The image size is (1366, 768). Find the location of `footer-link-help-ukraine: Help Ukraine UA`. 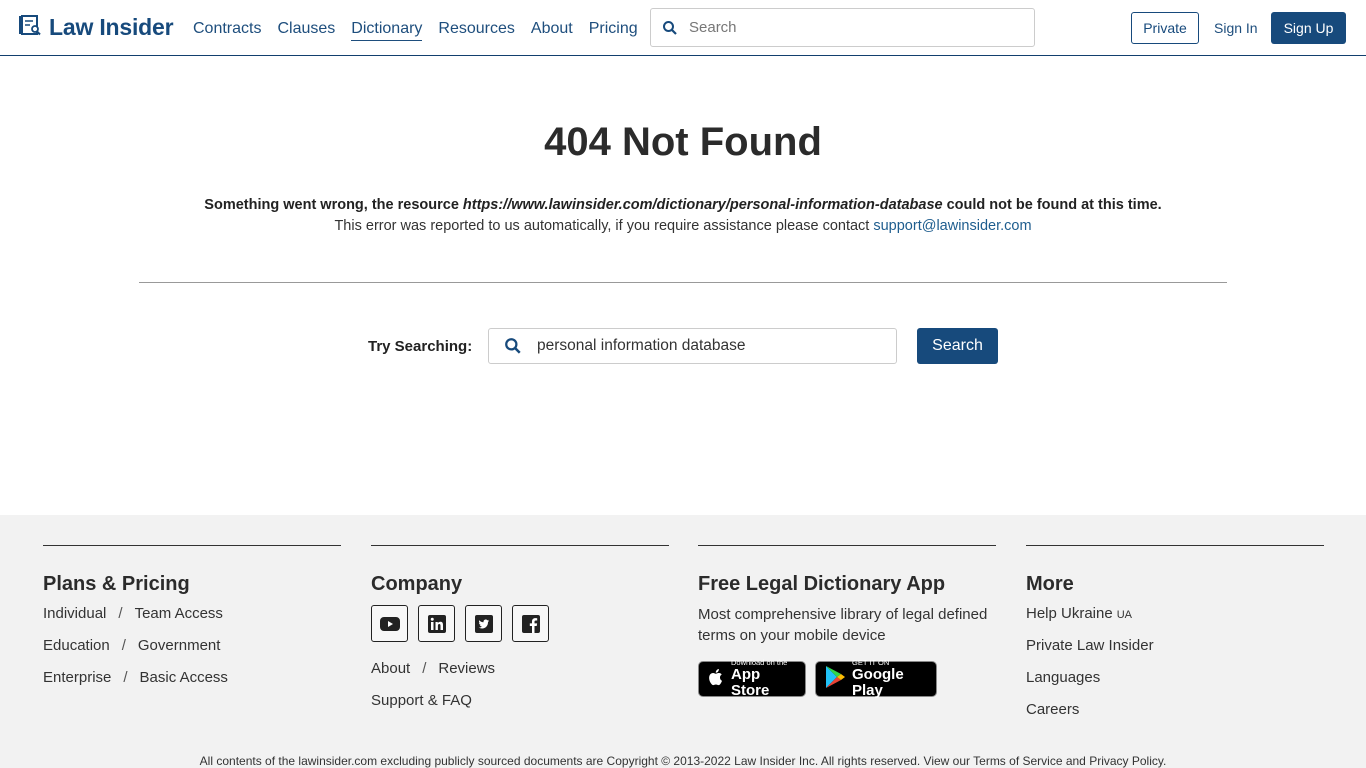

footer-link-help-ukraine: Help Ukraine UA is located at coordinates (1175, 614).